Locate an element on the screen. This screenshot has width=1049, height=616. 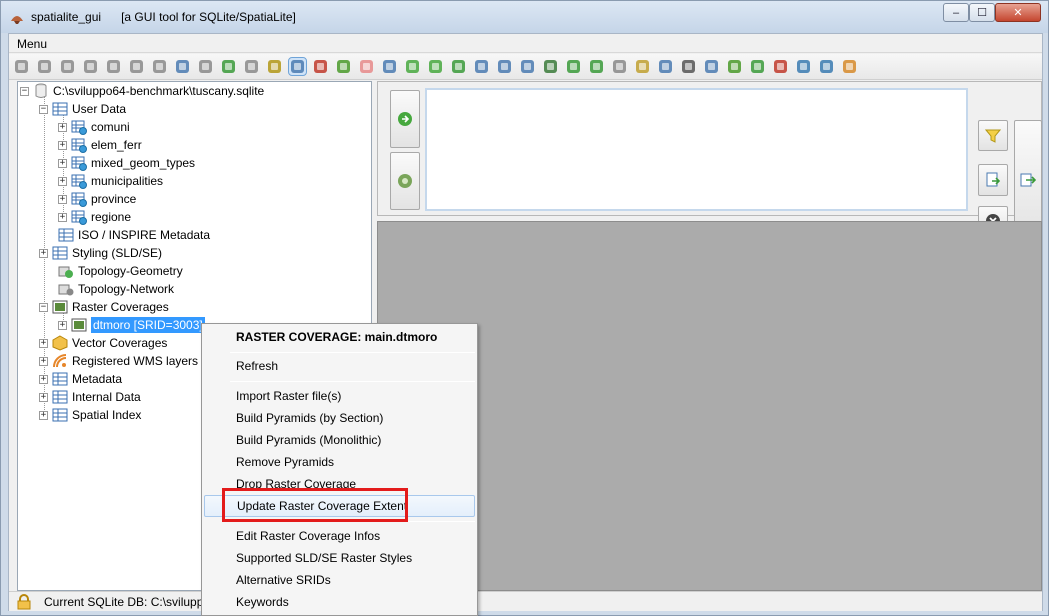
menu-bar: Menu is located at coordinates (525, 43).